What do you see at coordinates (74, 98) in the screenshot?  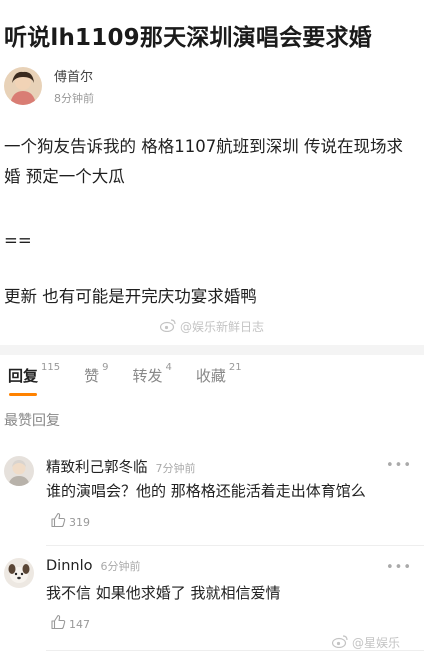 I see `post-timestamp: 8分钟前` at bounding box center [74, 98].